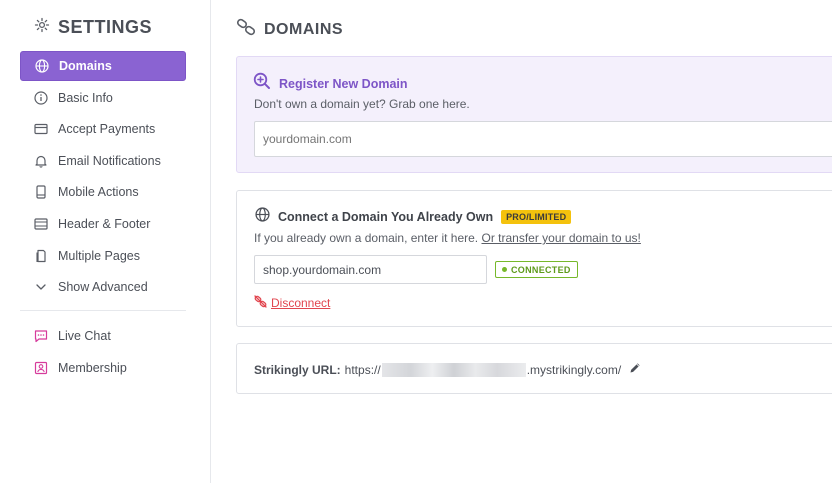 This screenshot has height=483, width=832. What do you see at coordinates (536, 217) in the screenshot?
I see `pro-limited-badge: PRO/LIMITED` at bounding box center [536, 217].